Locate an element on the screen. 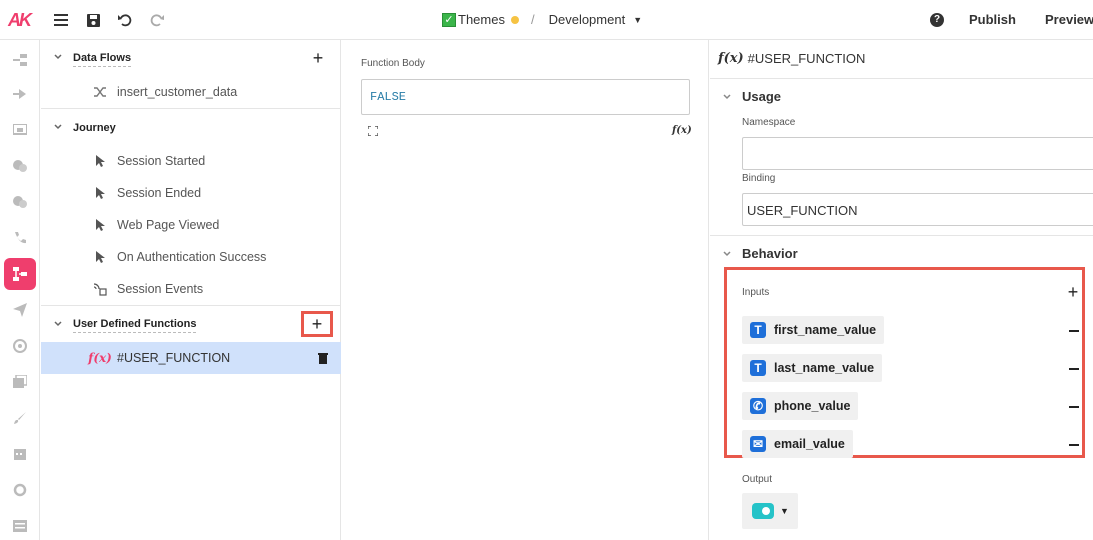 Image resolution: width=1093 pixels, height=540 pixels. section-title: Journey is located at coordinates (94, 128).